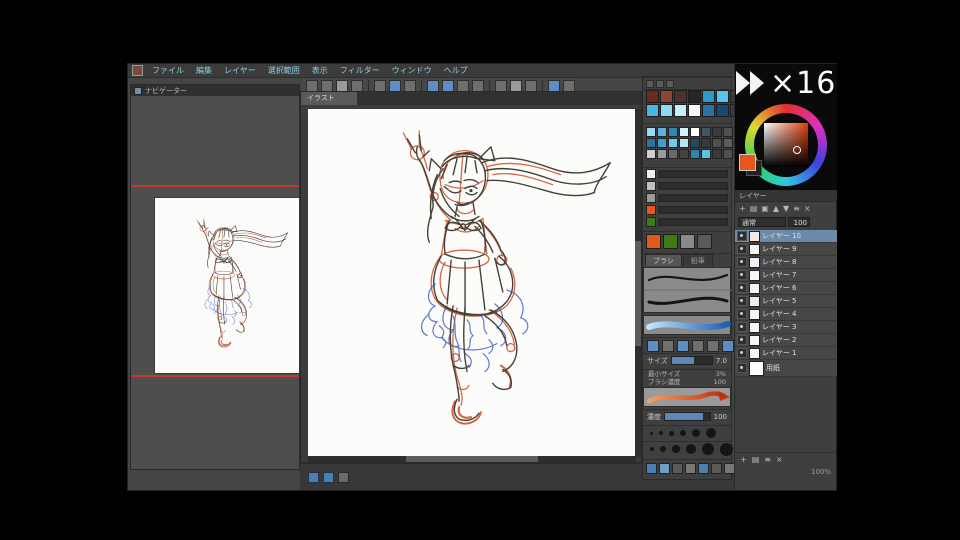  I want to click on menu-item-window: ウィンドウ, so click(412, 71).